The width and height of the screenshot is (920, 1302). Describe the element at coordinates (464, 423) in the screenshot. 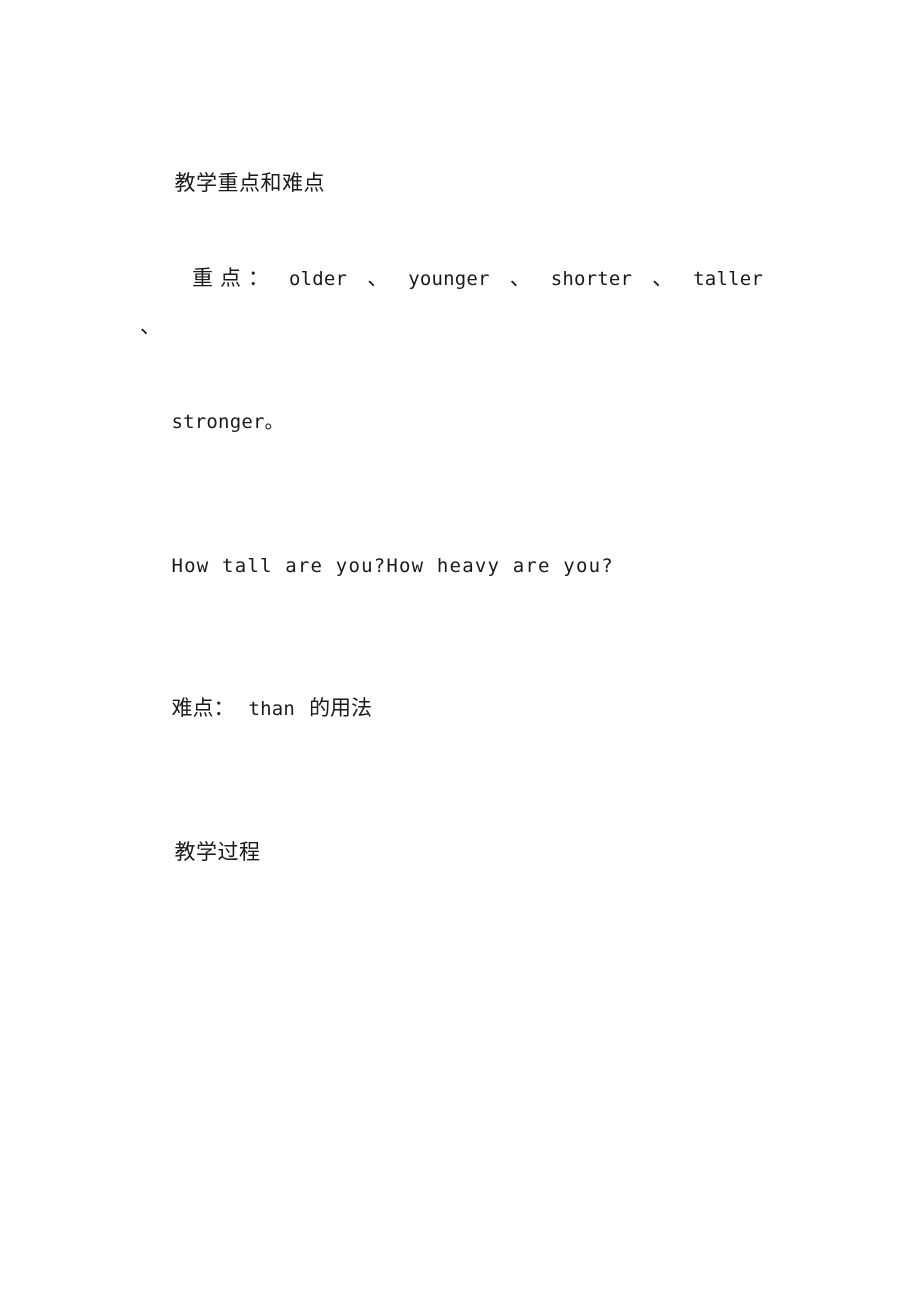

I see `key-points-continuation-line: stronger。` at that location.